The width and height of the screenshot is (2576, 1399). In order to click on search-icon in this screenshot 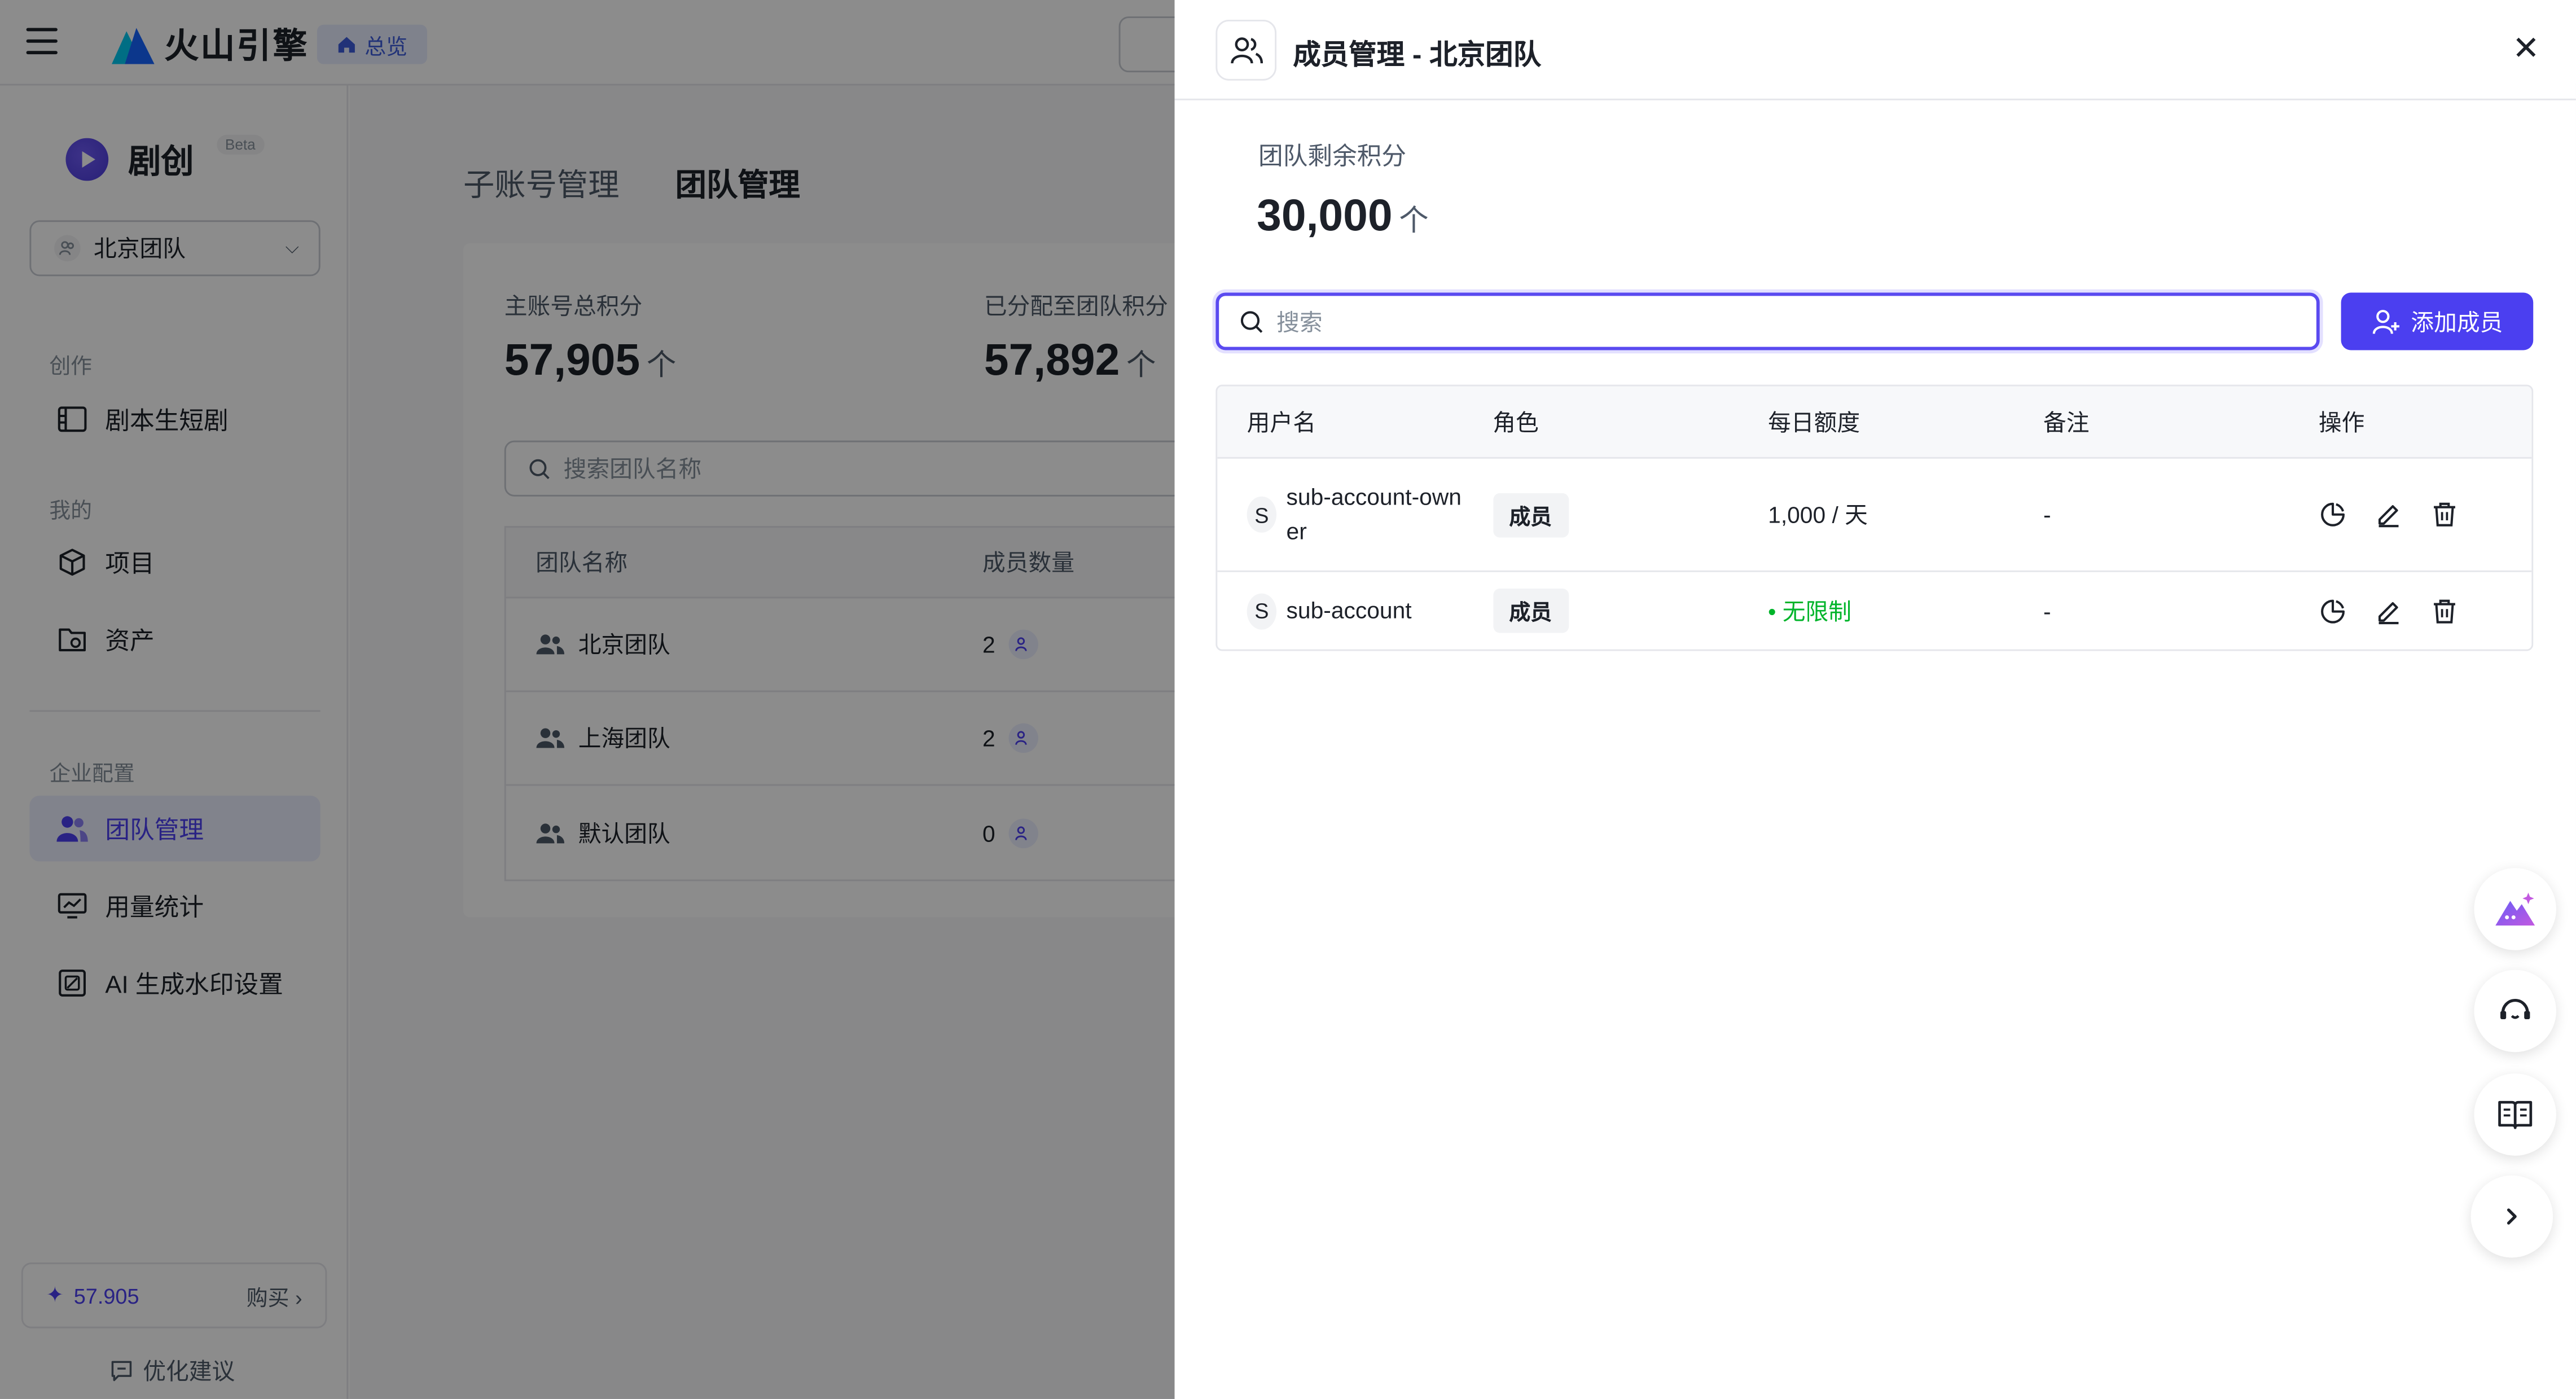, I will do `click(1251, 321)`.